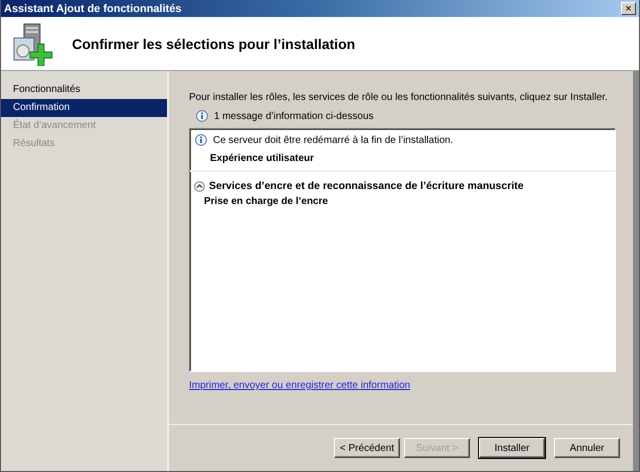 The height and width of the screenshot is (472, 640). What do you see at coordinates (84, 108) in the screenshot?
I see `step-item: Confirmation` at bounding box center [84, 108].